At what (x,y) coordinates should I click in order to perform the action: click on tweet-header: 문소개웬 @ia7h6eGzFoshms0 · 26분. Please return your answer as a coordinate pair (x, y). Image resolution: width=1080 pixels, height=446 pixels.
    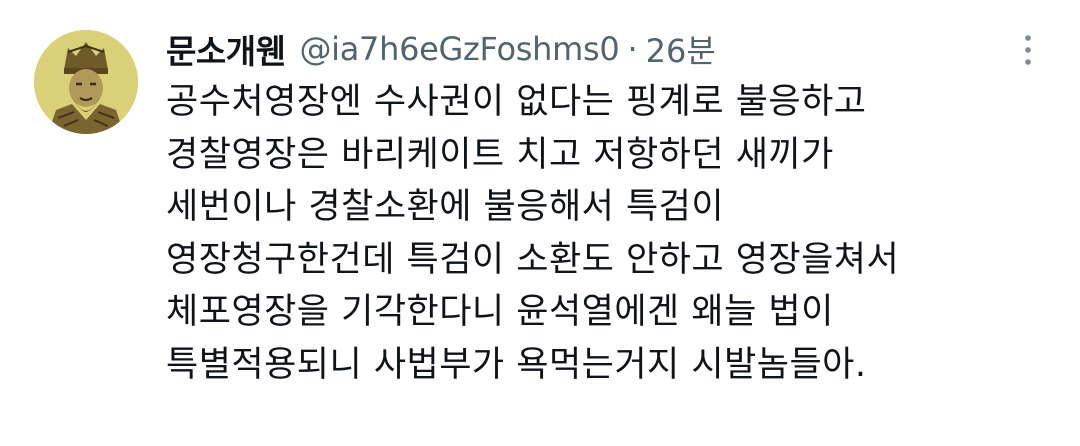
    Looking at the image, I should click on (441, 49).